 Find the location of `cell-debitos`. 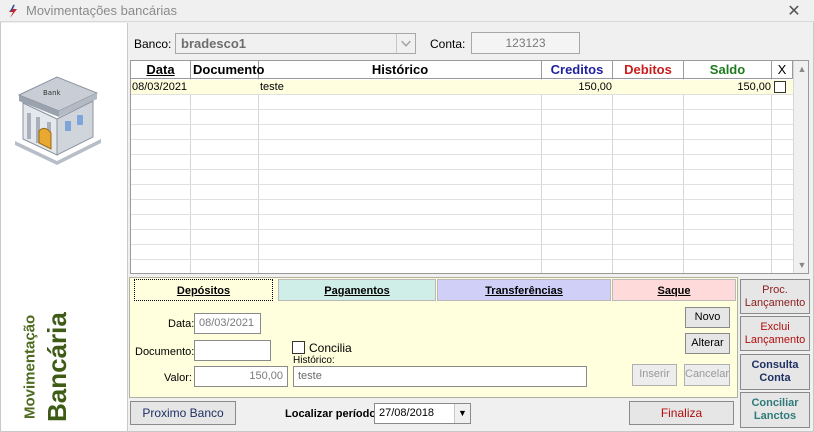

cell-debitos is located at coordinates (648, 87).